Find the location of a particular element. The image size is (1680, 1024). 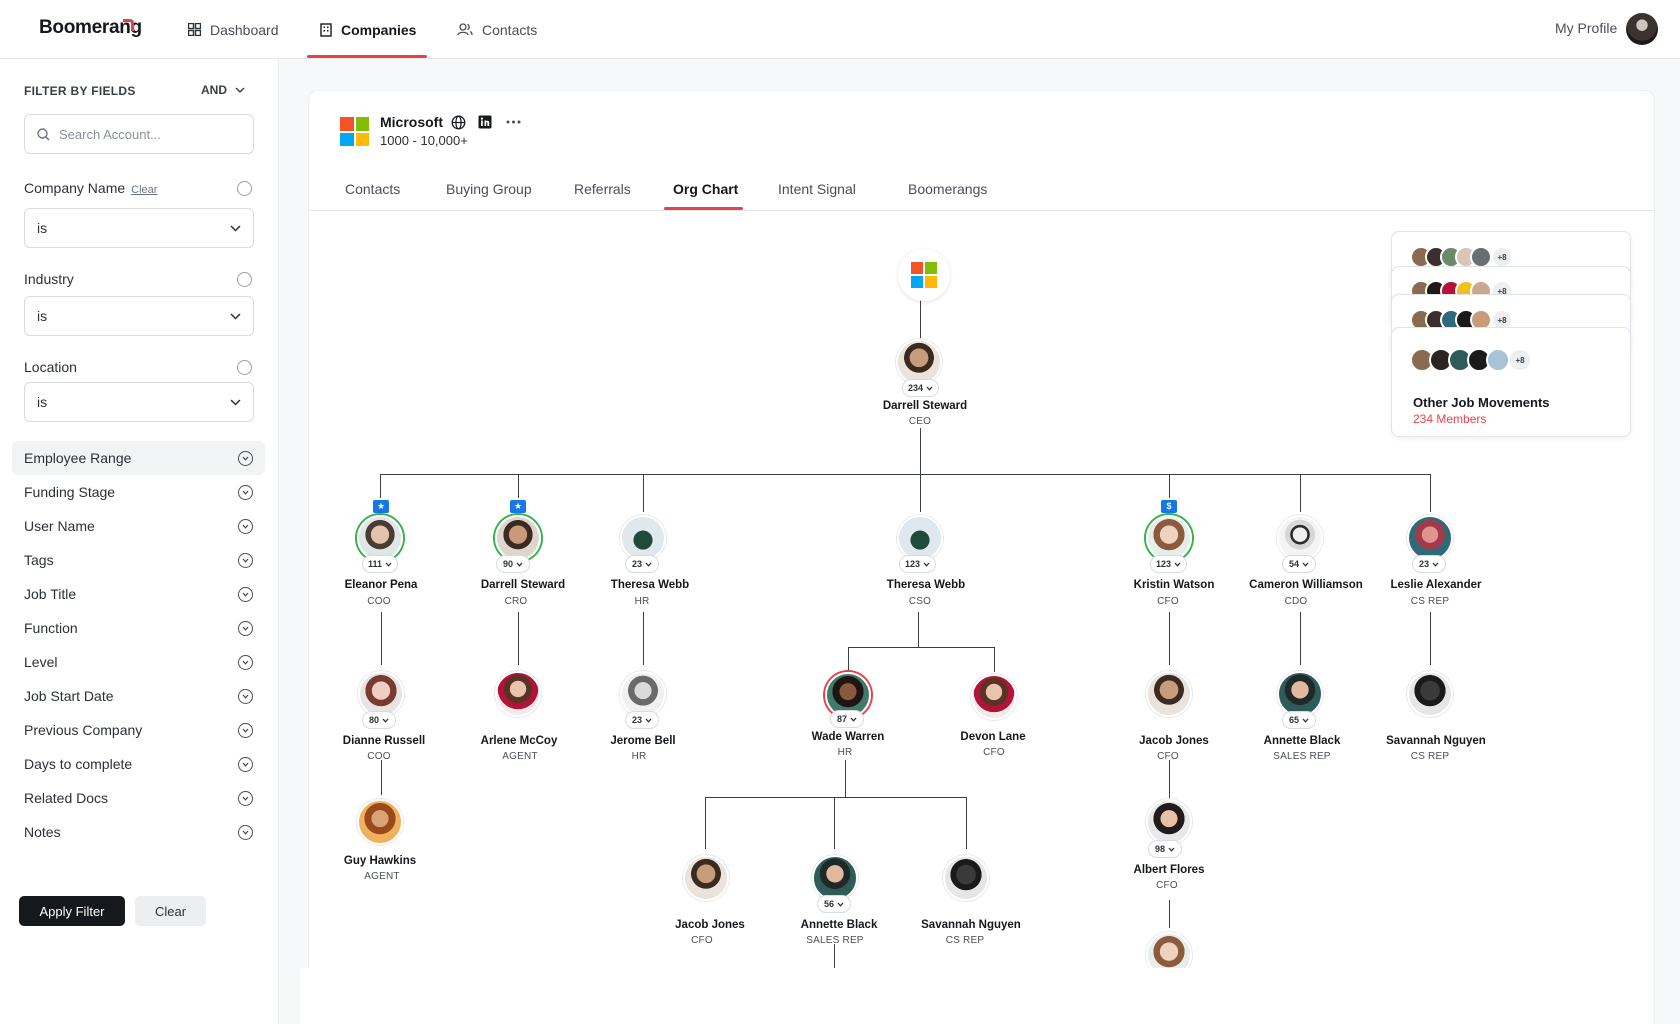

location-operator-select: is is located at coordinates (139, 402).